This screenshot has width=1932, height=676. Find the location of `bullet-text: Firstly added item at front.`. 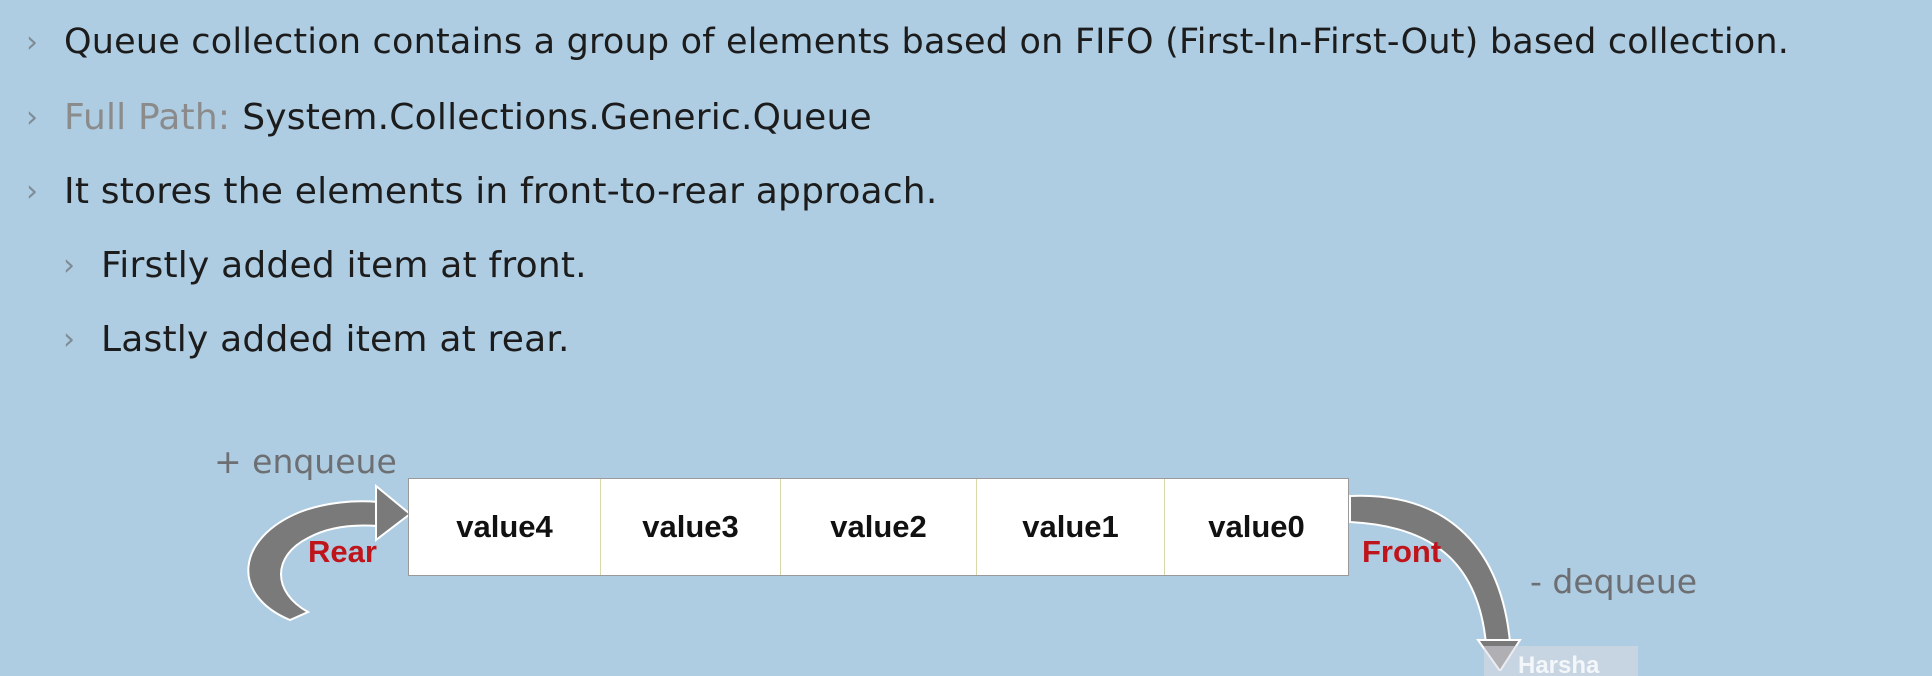

bullet-text: Firstly added item at front. is located at coordinates (344, 265).